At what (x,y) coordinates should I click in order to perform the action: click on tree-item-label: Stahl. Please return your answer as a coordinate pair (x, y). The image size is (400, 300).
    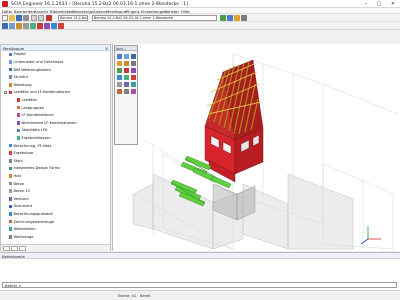
    Looking at the image, I should click on (18, 160).